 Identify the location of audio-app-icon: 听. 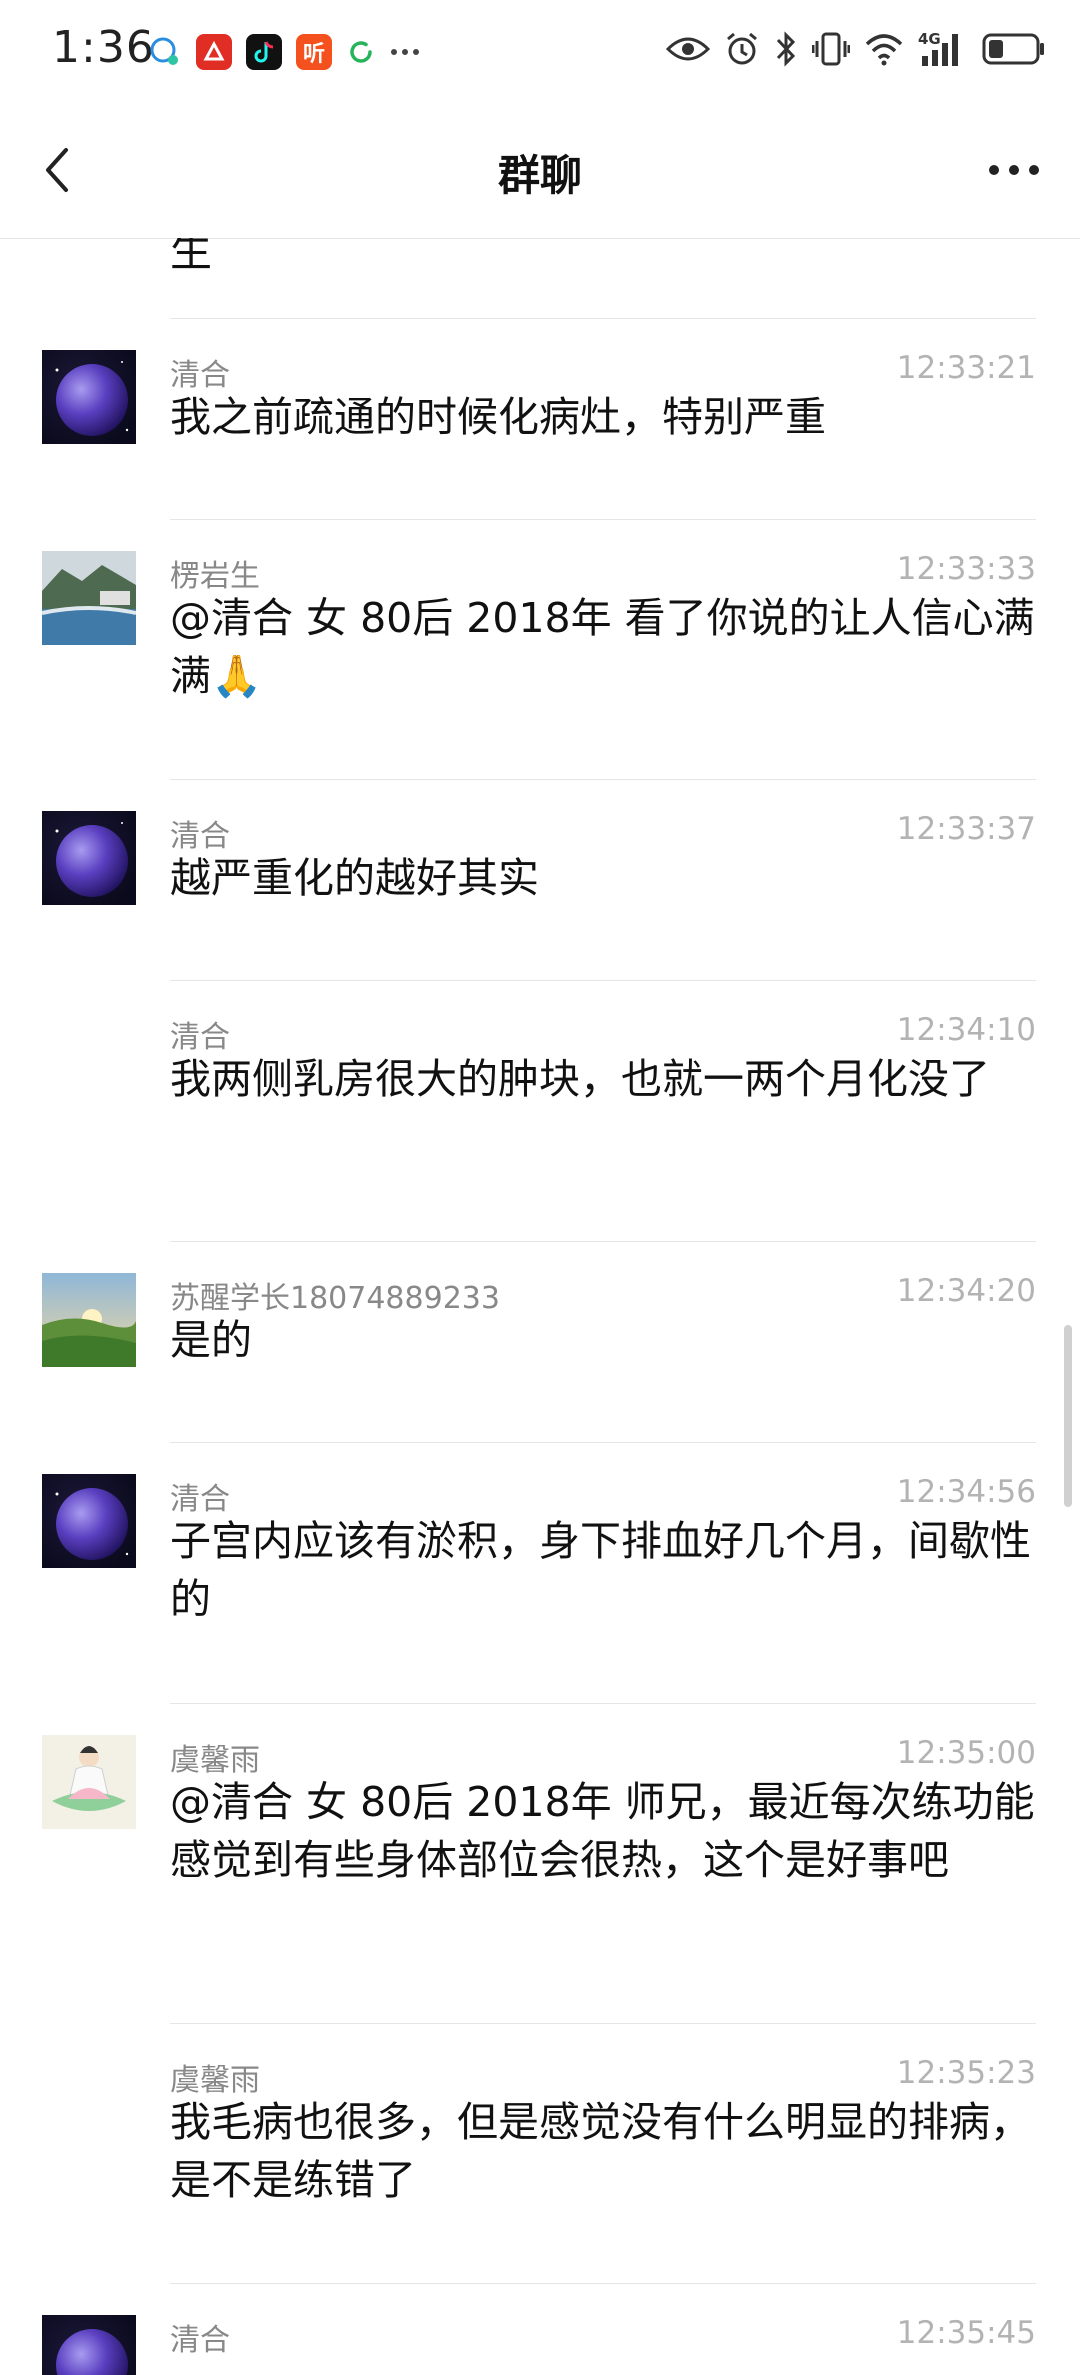
(314, 52).